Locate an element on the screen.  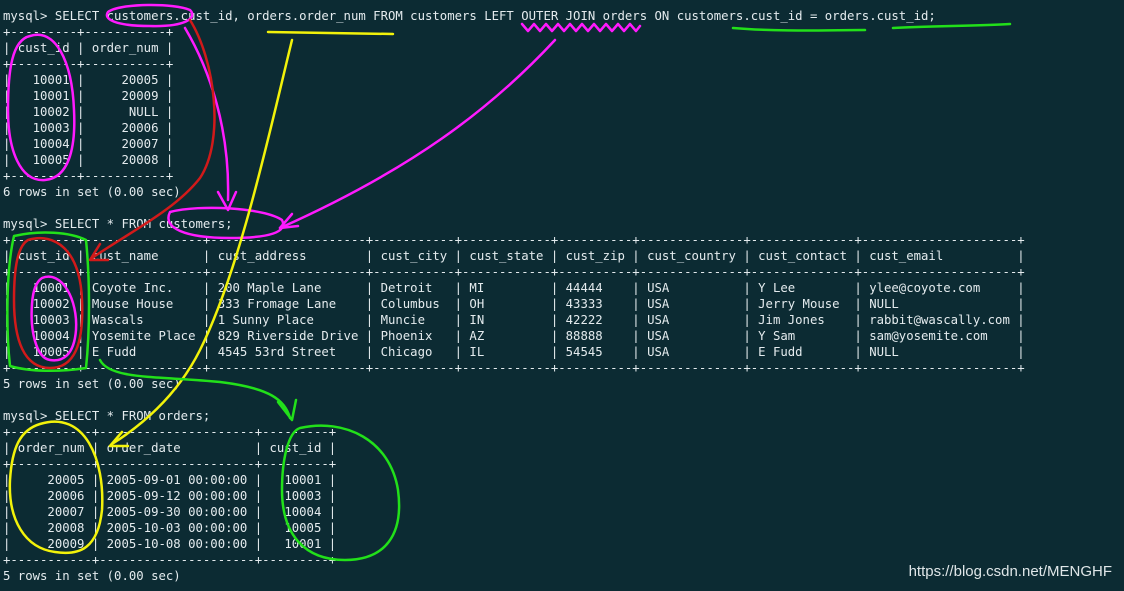
terminal-line: mysql> SELECT * FROM customers; is located at coordinates (118, 224).